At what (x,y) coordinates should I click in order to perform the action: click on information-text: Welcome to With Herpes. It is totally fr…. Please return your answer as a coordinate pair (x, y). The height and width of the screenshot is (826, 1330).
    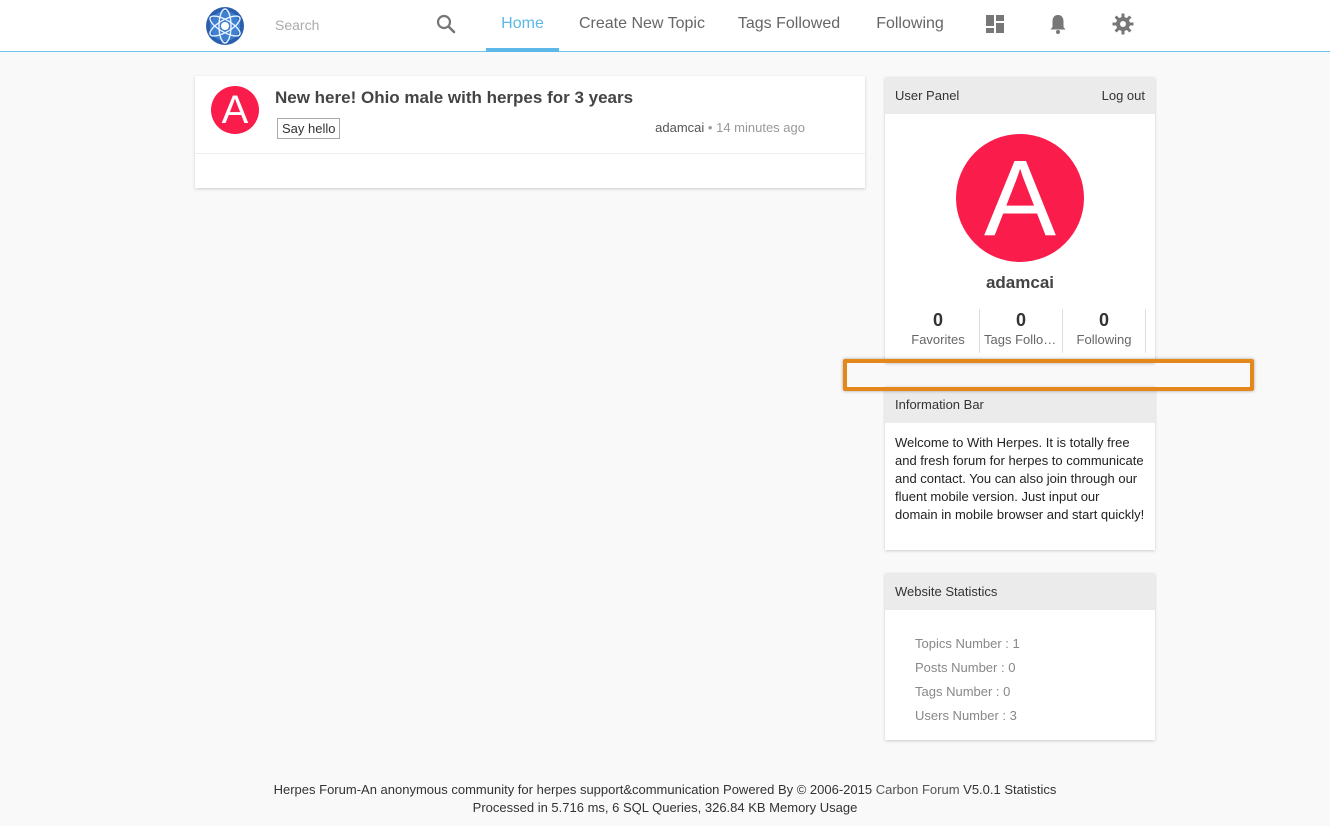
    Looking at the image, I should click on (1020, 478).